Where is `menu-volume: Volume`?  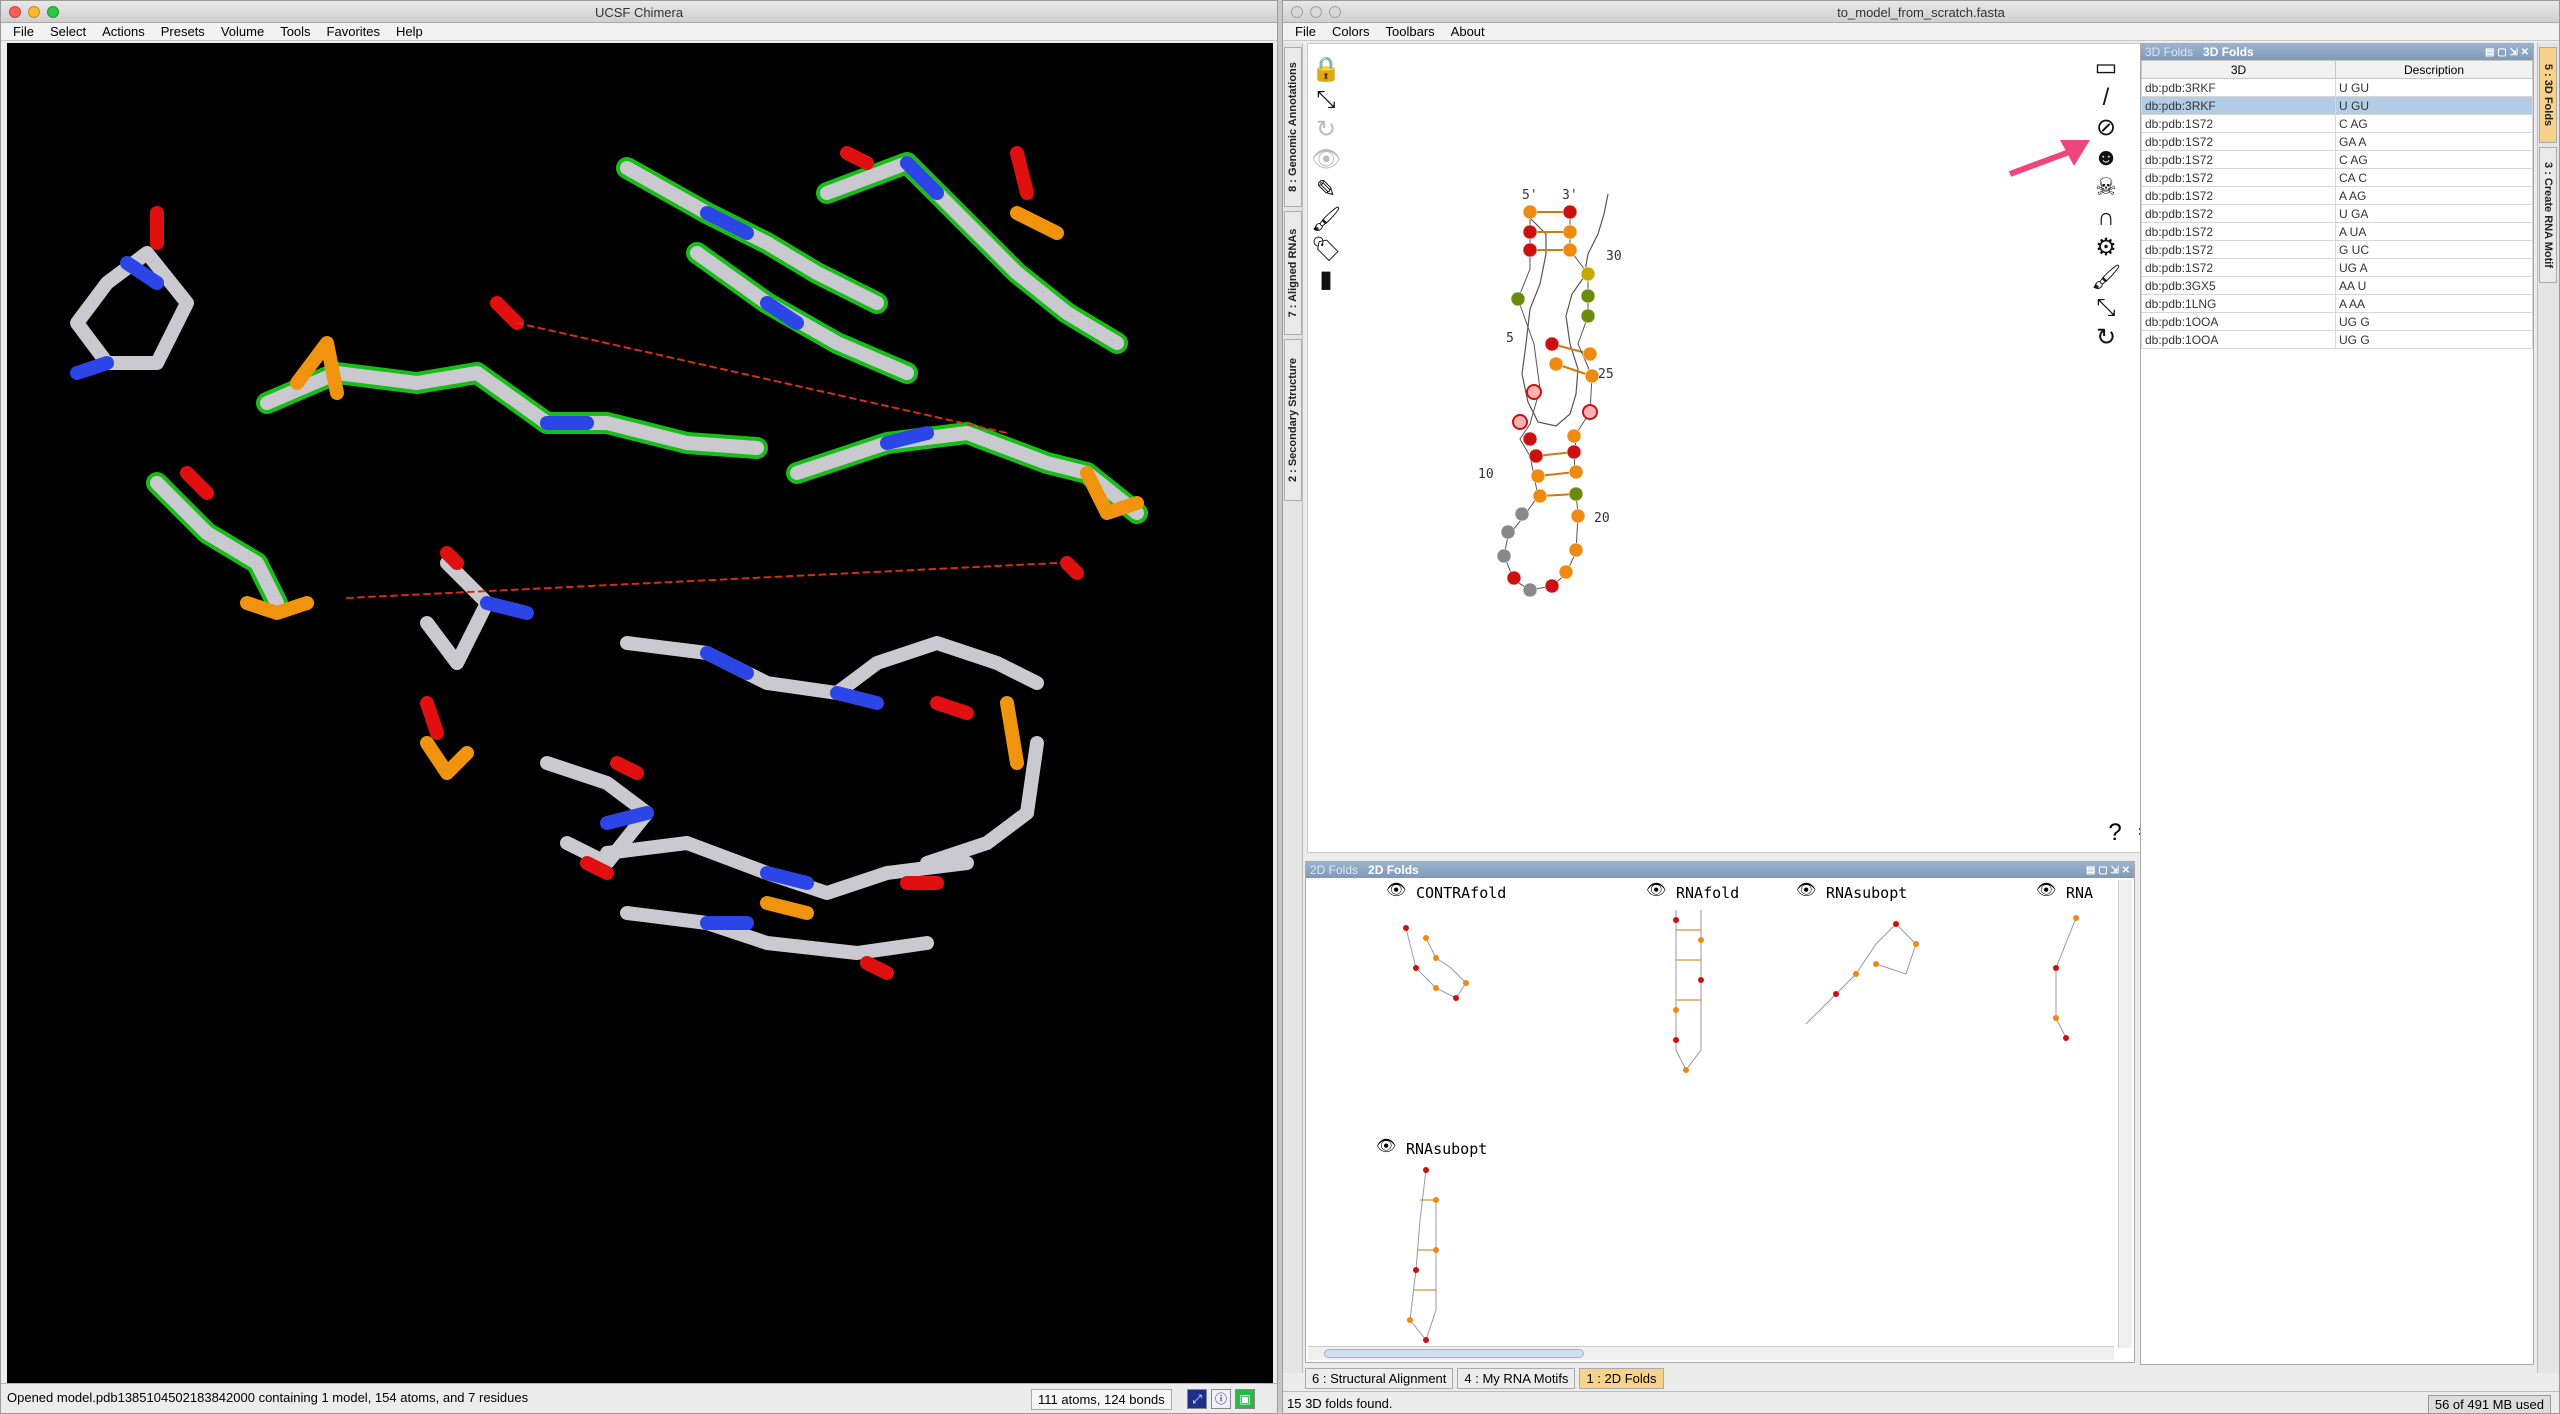
menu-volume: Volume is located at coordinates (242, 31).